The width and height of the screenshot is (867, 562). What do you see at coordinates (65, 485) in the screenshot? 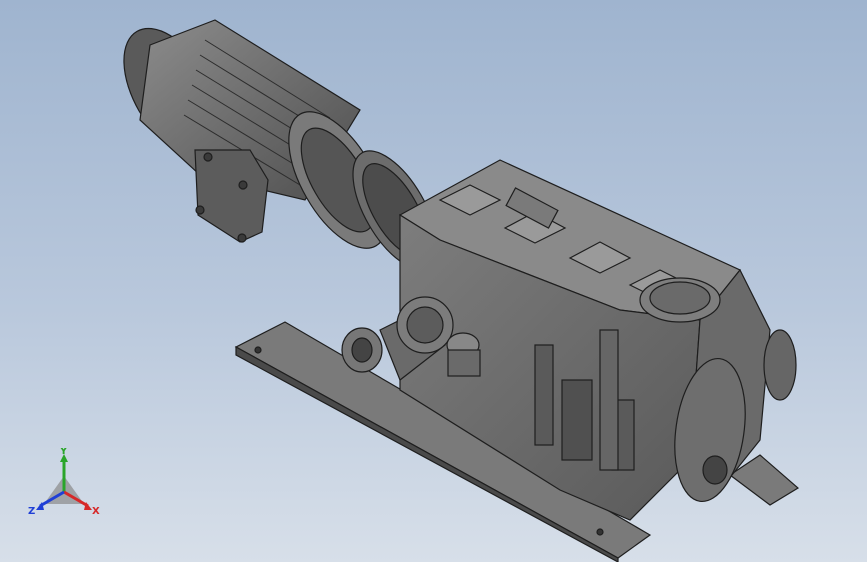
I see `coordinate-triad: Y X Z` at bounding box center [65, 485].